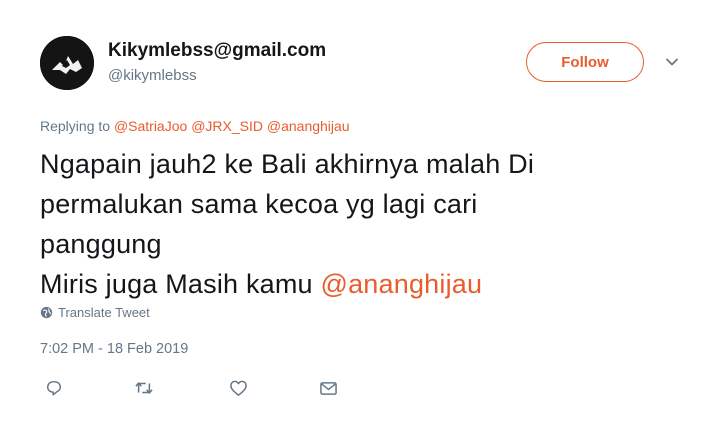  Describe the element at coordinates (101, 244) in the screenshot. I see `tweet-text-line: panggung` at that location.